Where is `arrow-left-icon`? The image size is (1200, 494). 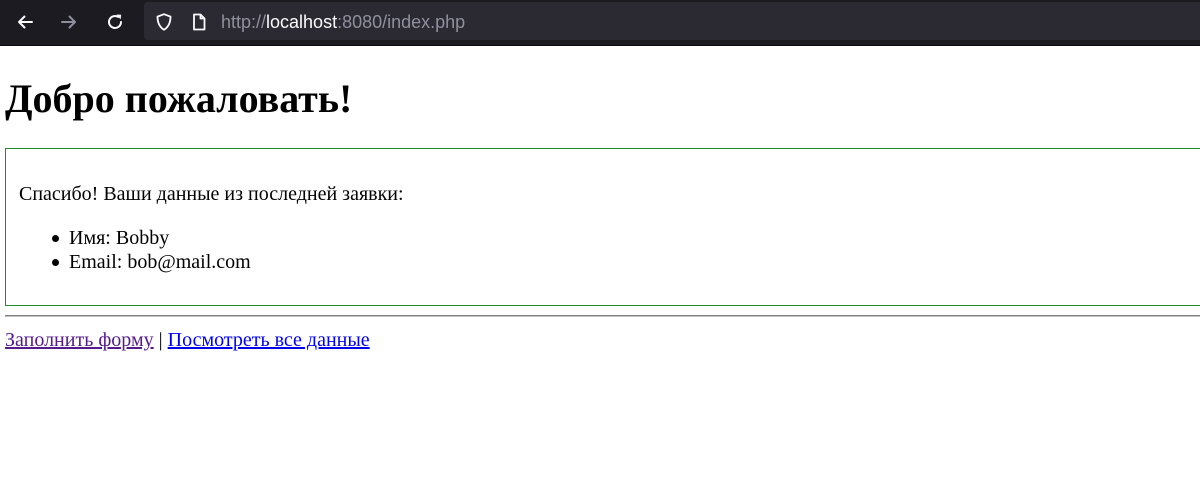 arrow-left-icon is located at coordinates (25, 22).